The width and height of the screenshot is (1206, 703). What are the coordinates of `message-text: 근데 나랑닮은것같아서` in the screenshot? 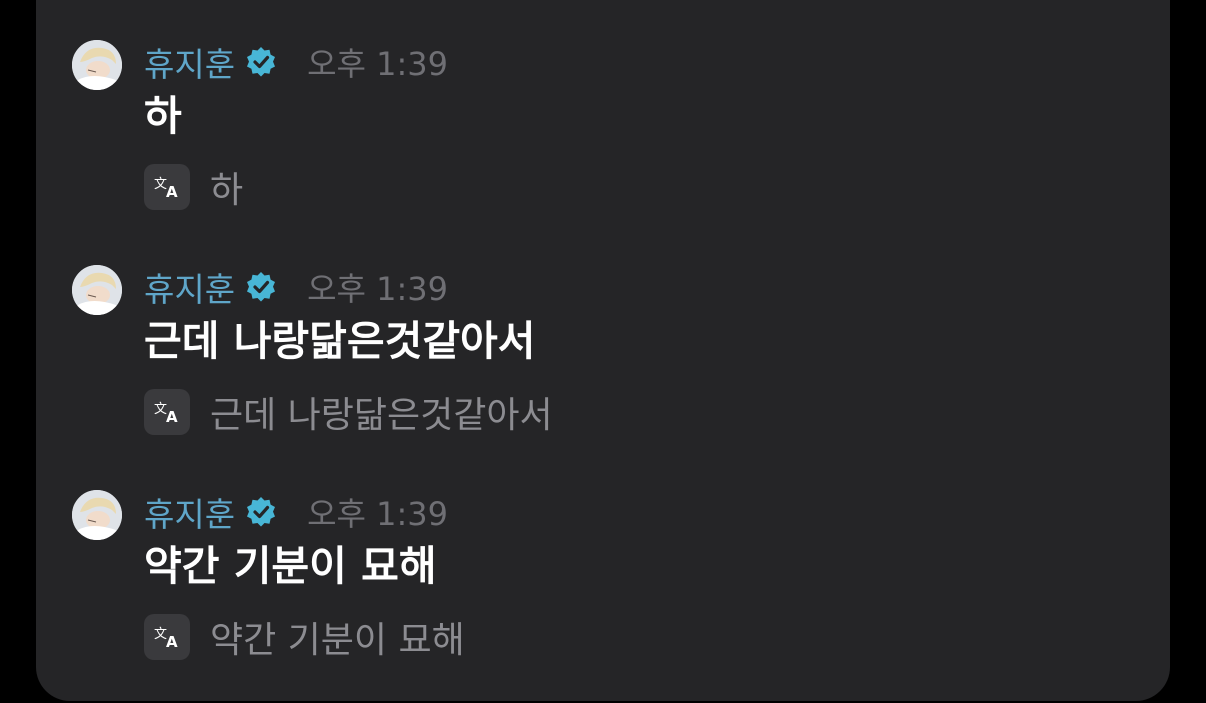 It's located at (340, 341).